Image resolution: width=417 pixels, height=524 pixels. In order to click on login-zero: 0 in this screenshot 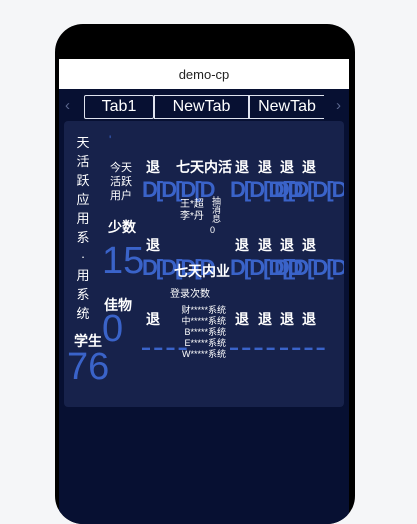, I will do `click(213, 230)`.